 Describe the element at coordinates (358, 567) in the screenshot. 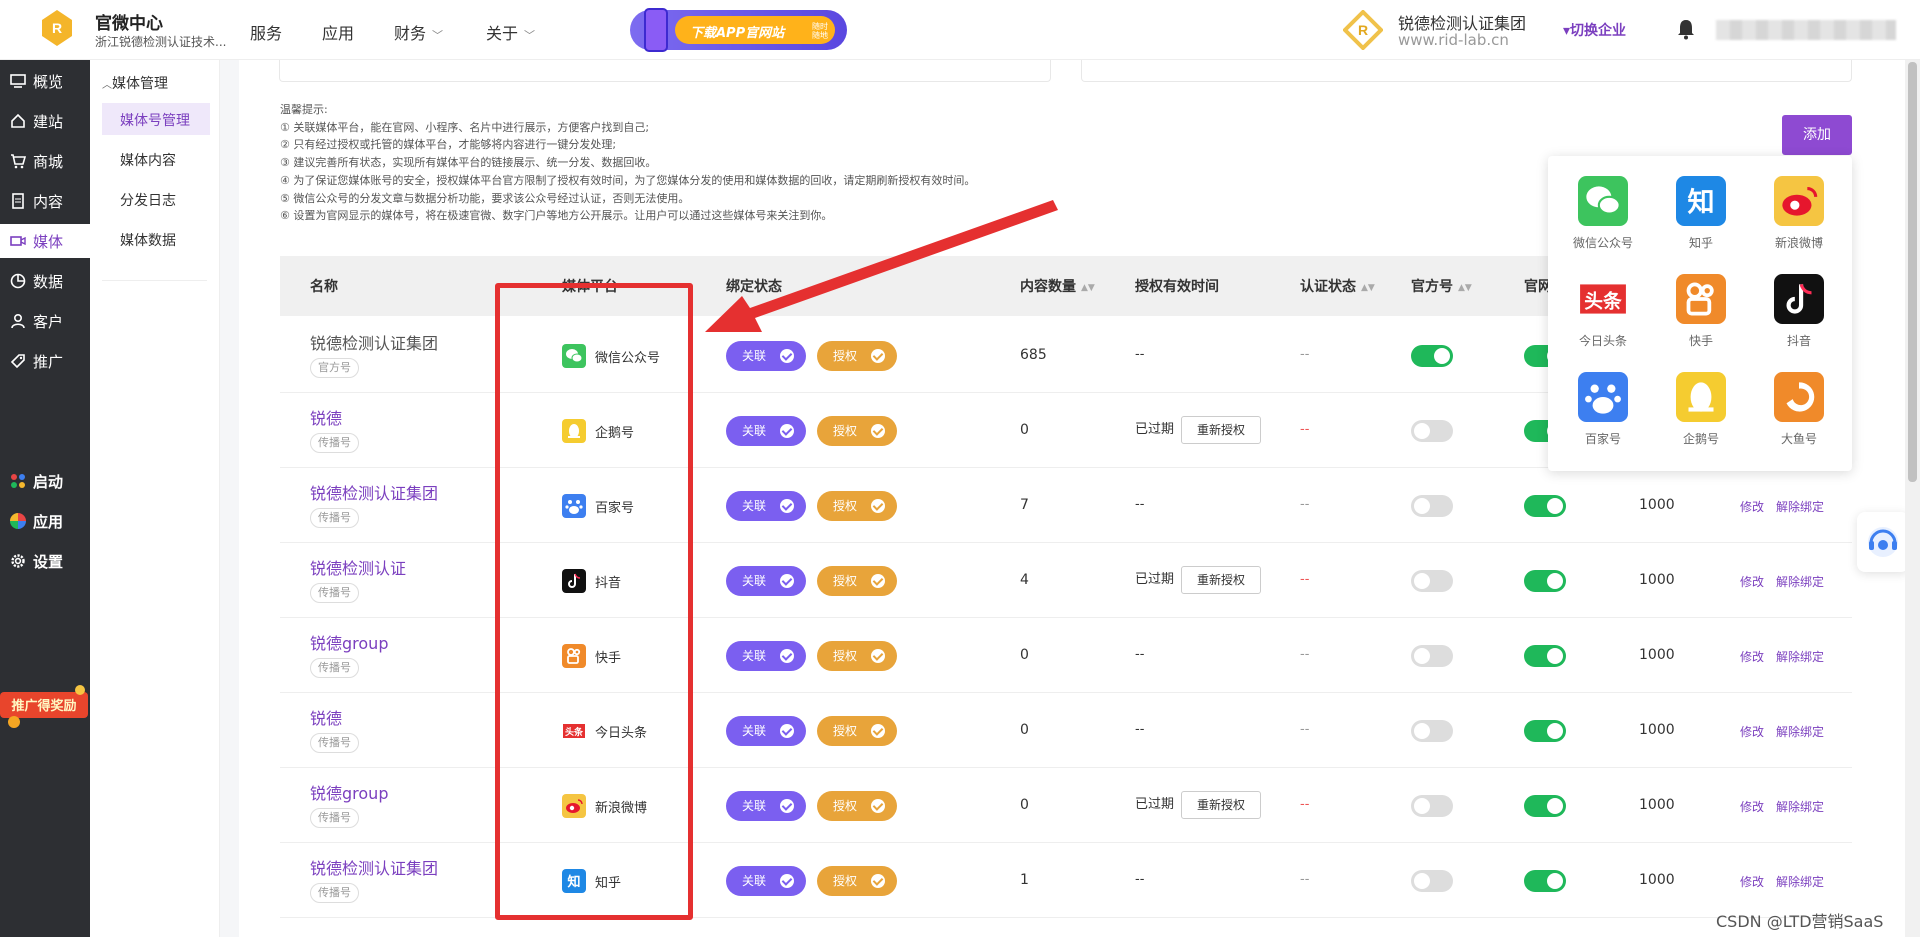

I see `account-name: 锐德检测认证` at that location.